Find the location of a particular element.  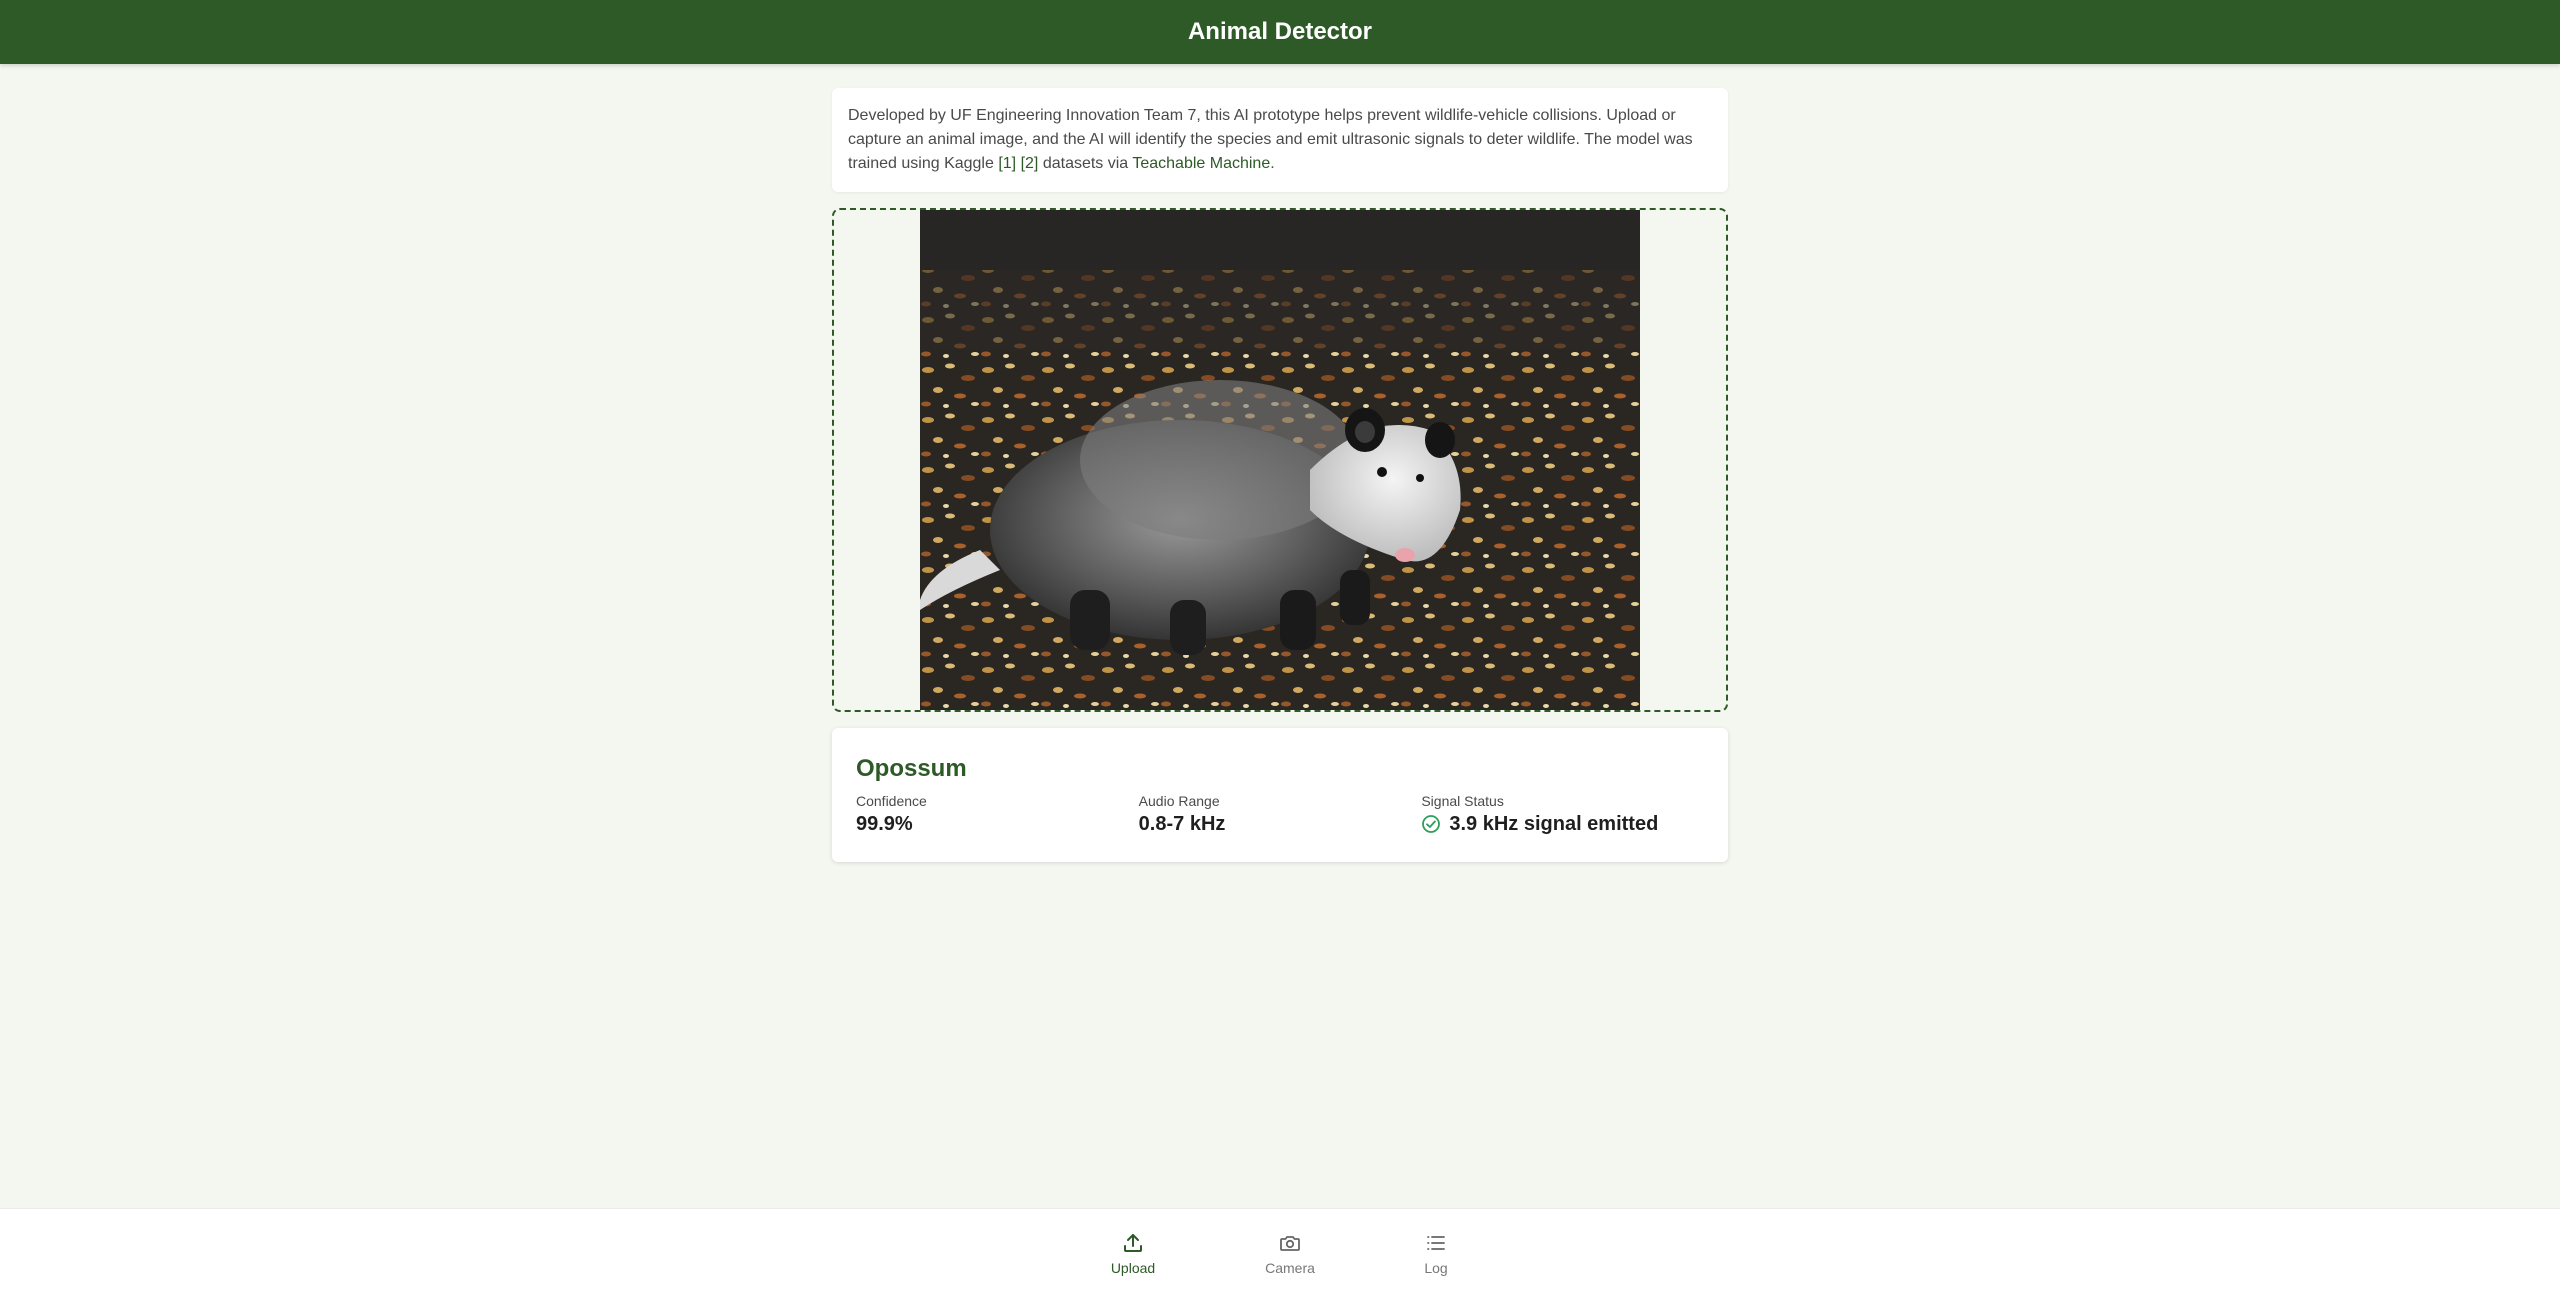

info-text-2: datasets via is located at coordinates (1085, 163).